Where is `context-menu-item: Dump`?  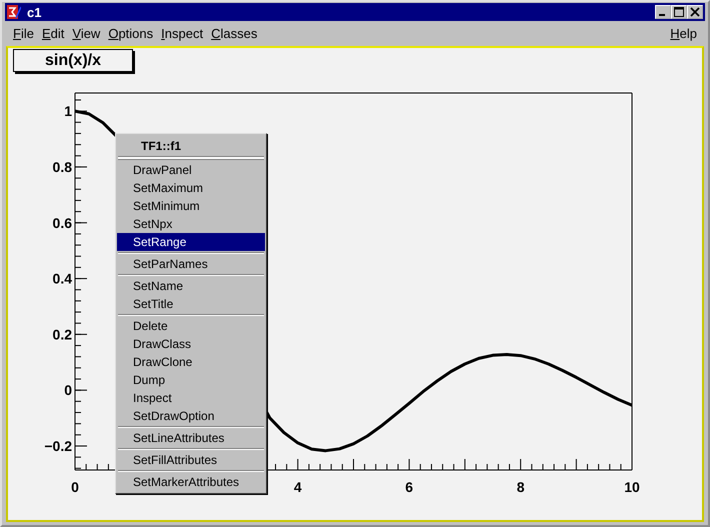 context-menu-item: Dump is located at coordinates (191, 380).